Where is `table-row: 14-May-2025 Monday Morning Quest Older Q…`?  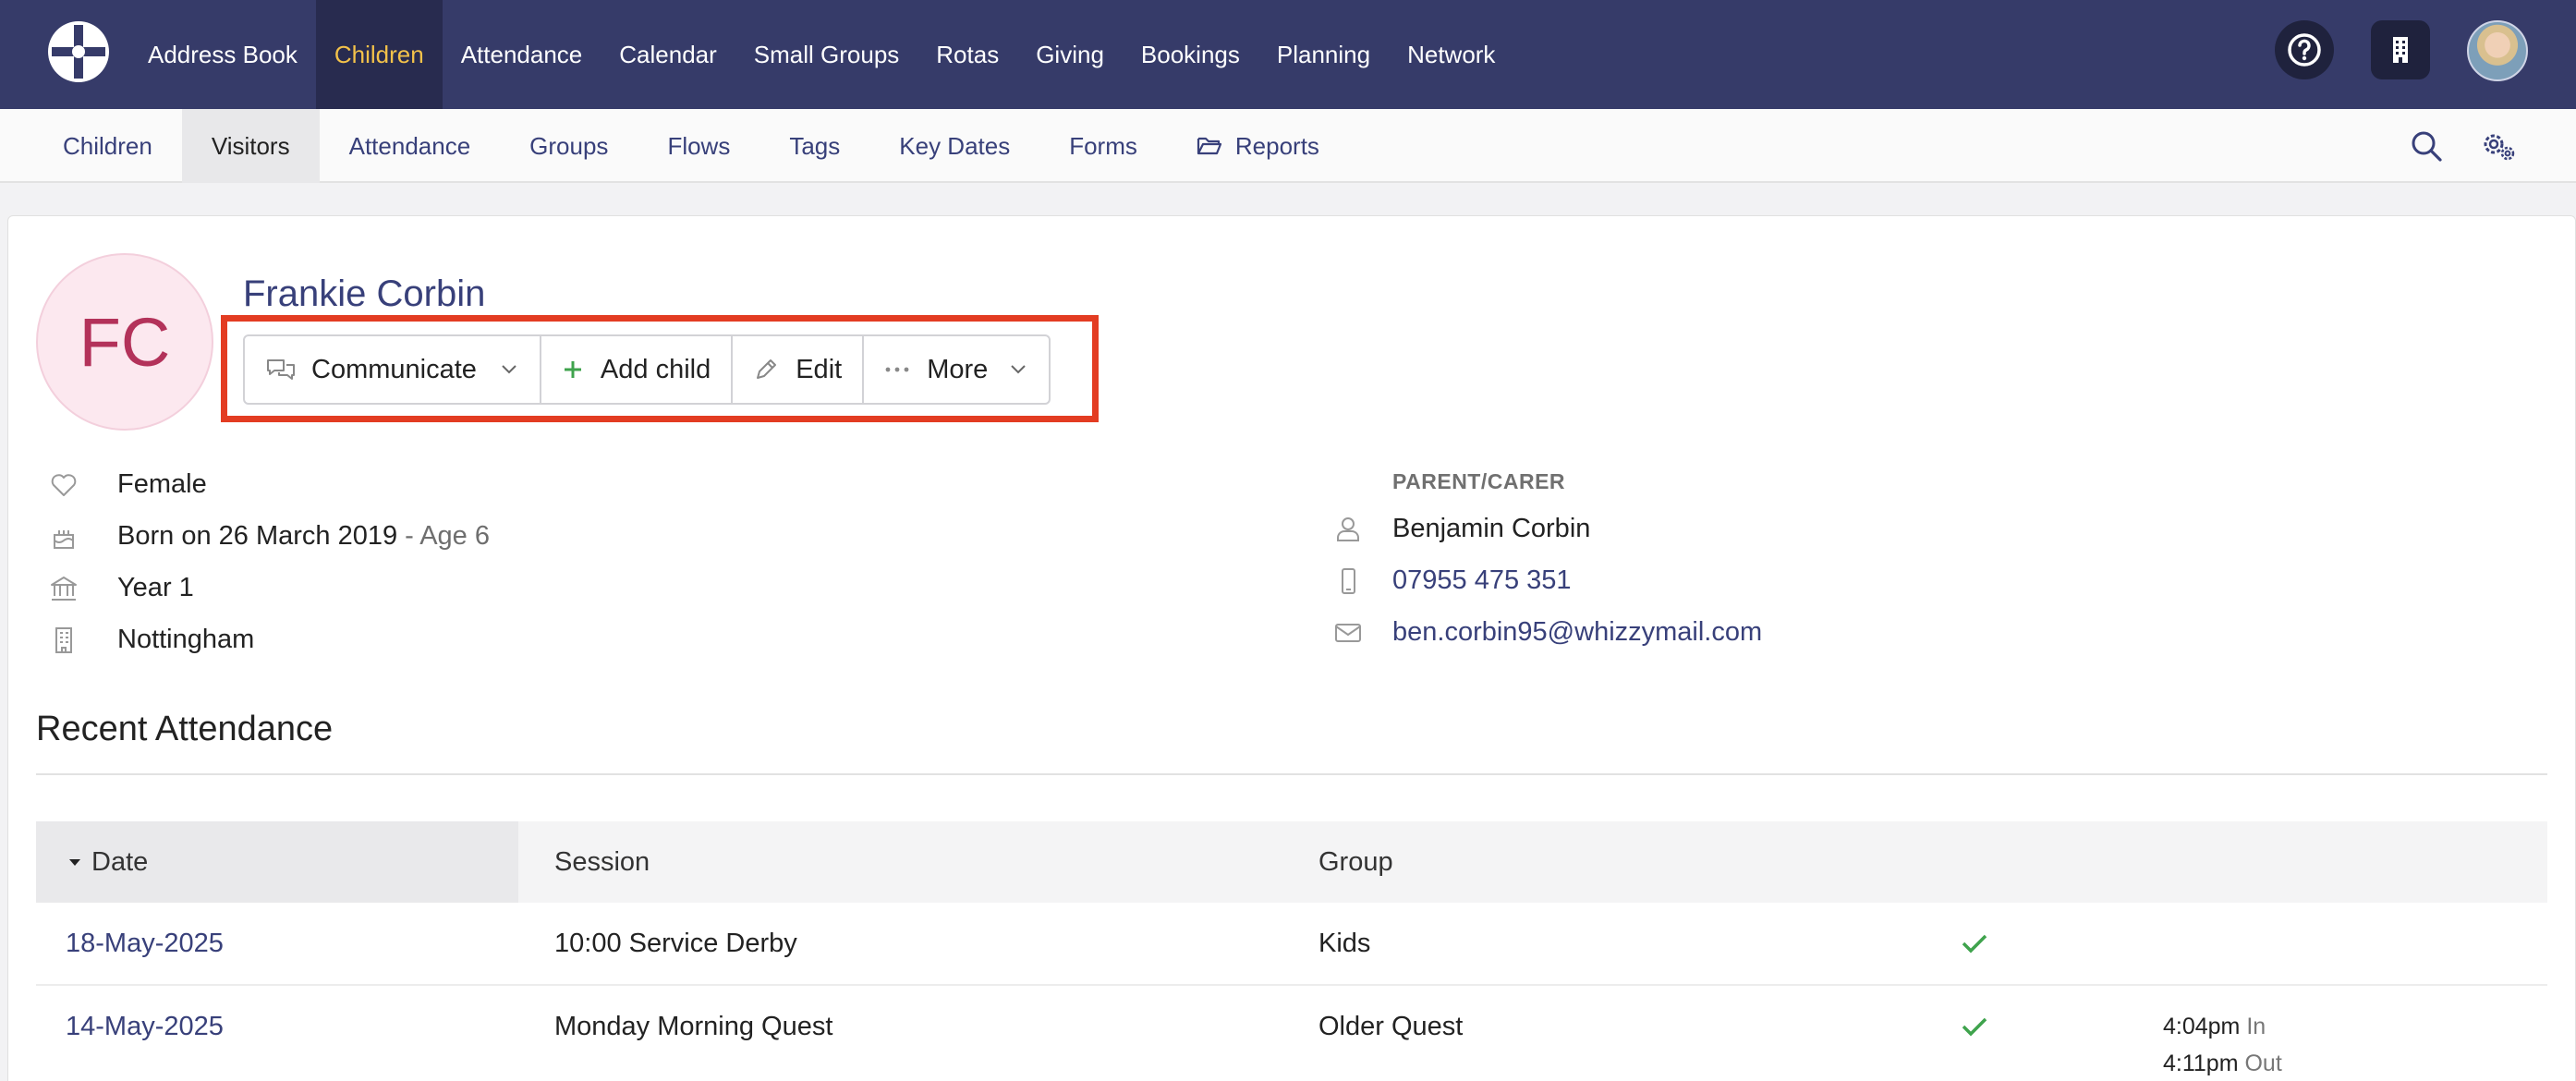 table-row: 14-May-2025 Monday Morning Quest Older Q… is located at coordinates (1291, 1031).